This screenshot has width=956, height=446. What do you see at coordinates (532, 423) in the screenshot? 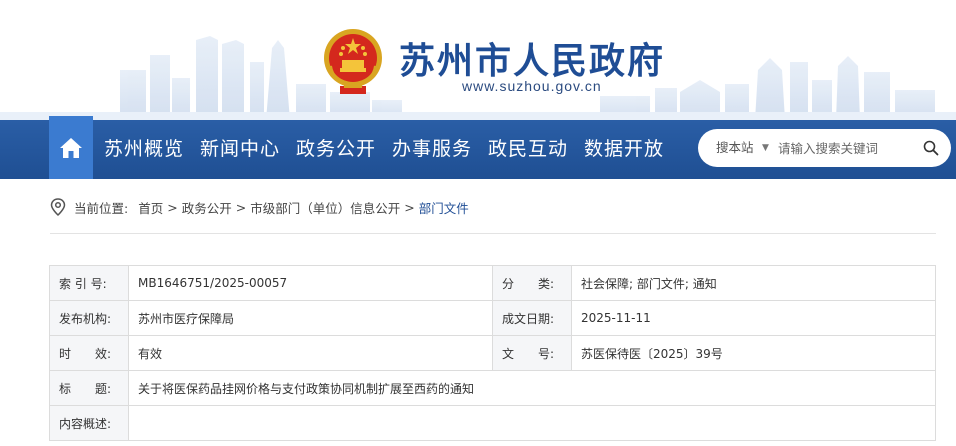
I see `summary-value` at bounding box center [532, 423].